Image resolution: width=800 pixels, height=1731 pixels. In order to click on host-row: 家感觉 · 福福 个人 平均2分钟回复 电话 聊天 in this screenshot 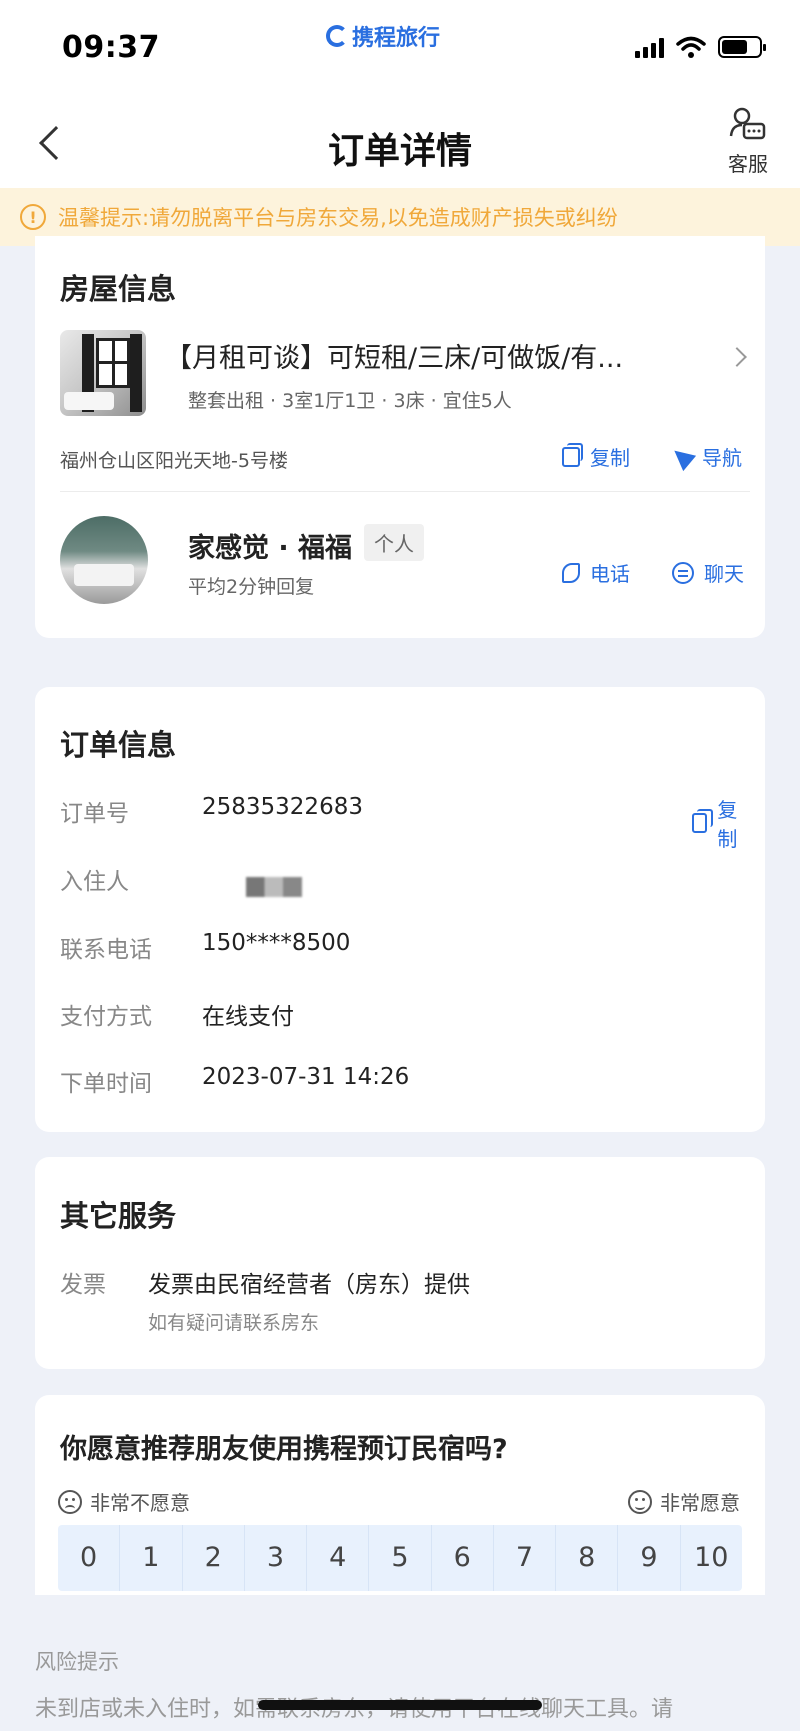, I will do `click(405, 561)`.